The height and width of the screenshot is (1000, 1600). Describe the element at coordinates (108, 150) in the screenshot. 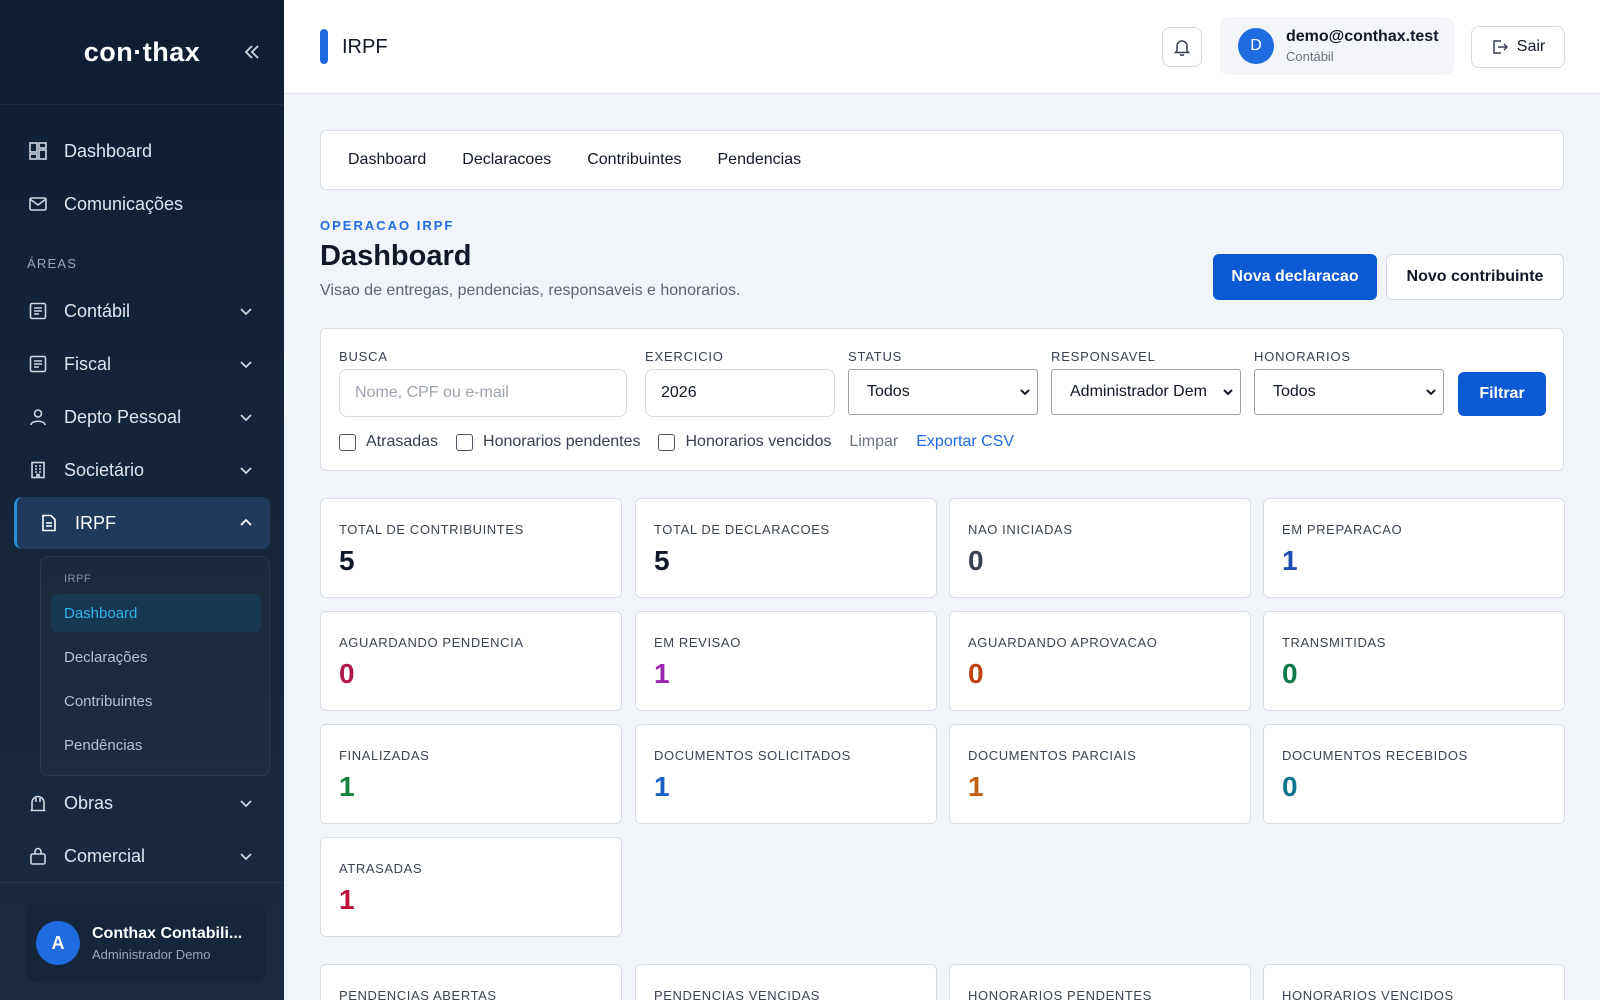

I see `sidebar-item-label: Dashboard` at that location.